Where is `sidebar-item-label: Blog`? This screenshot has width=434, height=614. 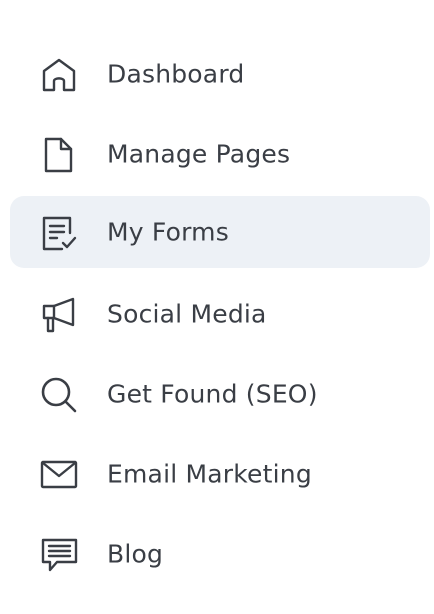
sidebar-item-label: Blog is located at coordinates (135, 554).